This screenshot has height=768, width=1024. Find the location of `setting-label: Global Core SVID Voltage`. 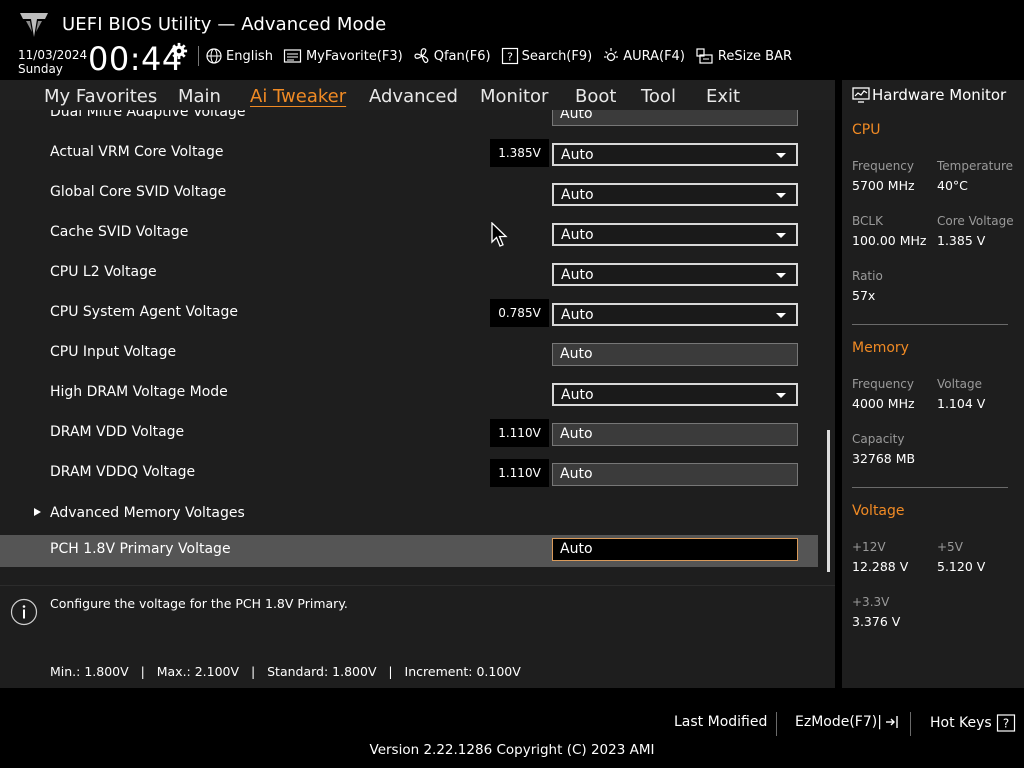

setting-label: Global Core SVID Voltage is located at coordinates (138, 192).